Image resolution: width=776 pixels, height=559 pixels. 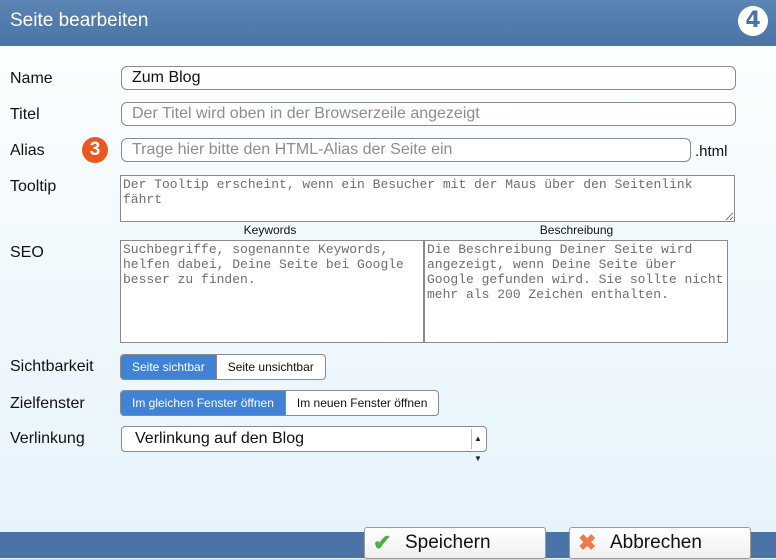 I want to click on tooltip-label: Tooltip, so click(x=33, y=186).